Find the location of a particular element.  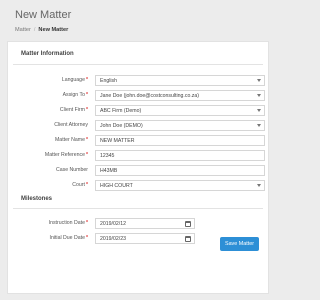

instruction-date-row: Instruction Date* 2019/02/12 is located at coordinates (138, 223).